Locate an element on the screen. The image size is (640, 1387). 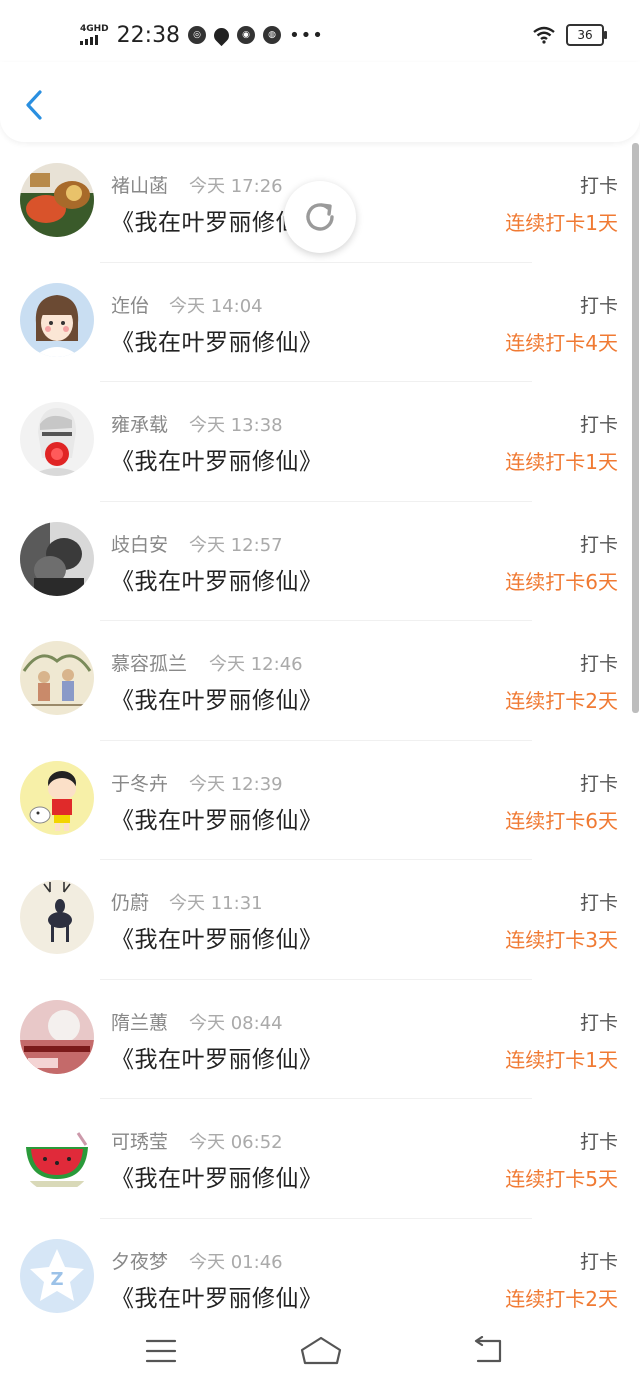
person-mask-avatar is located at coordinates (57, 439).